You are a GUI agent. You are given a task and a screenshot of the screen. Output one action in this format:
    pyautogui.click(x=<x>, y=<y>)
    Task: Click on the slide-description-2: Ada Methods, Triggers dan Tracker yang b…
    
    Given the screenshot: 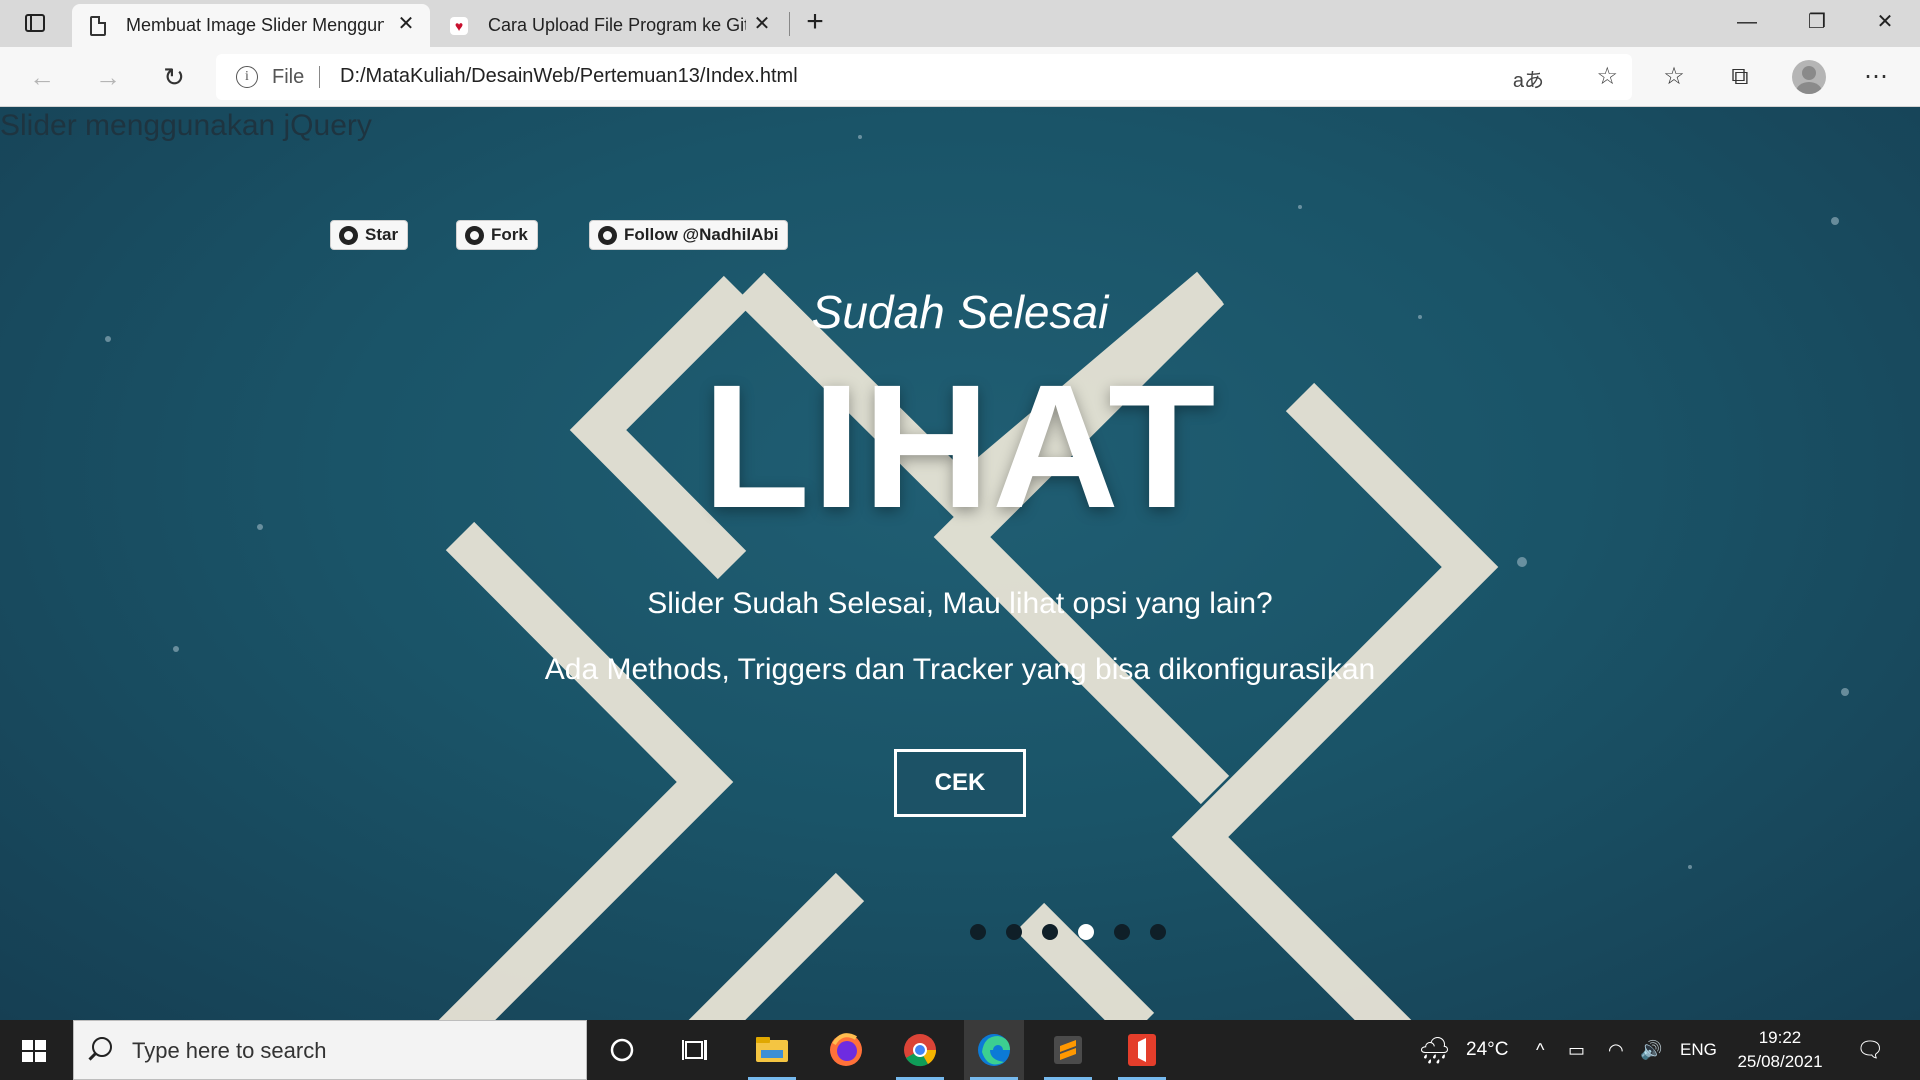 What is the action you would take?
    pyautogui.click(x=960, y=669)
    